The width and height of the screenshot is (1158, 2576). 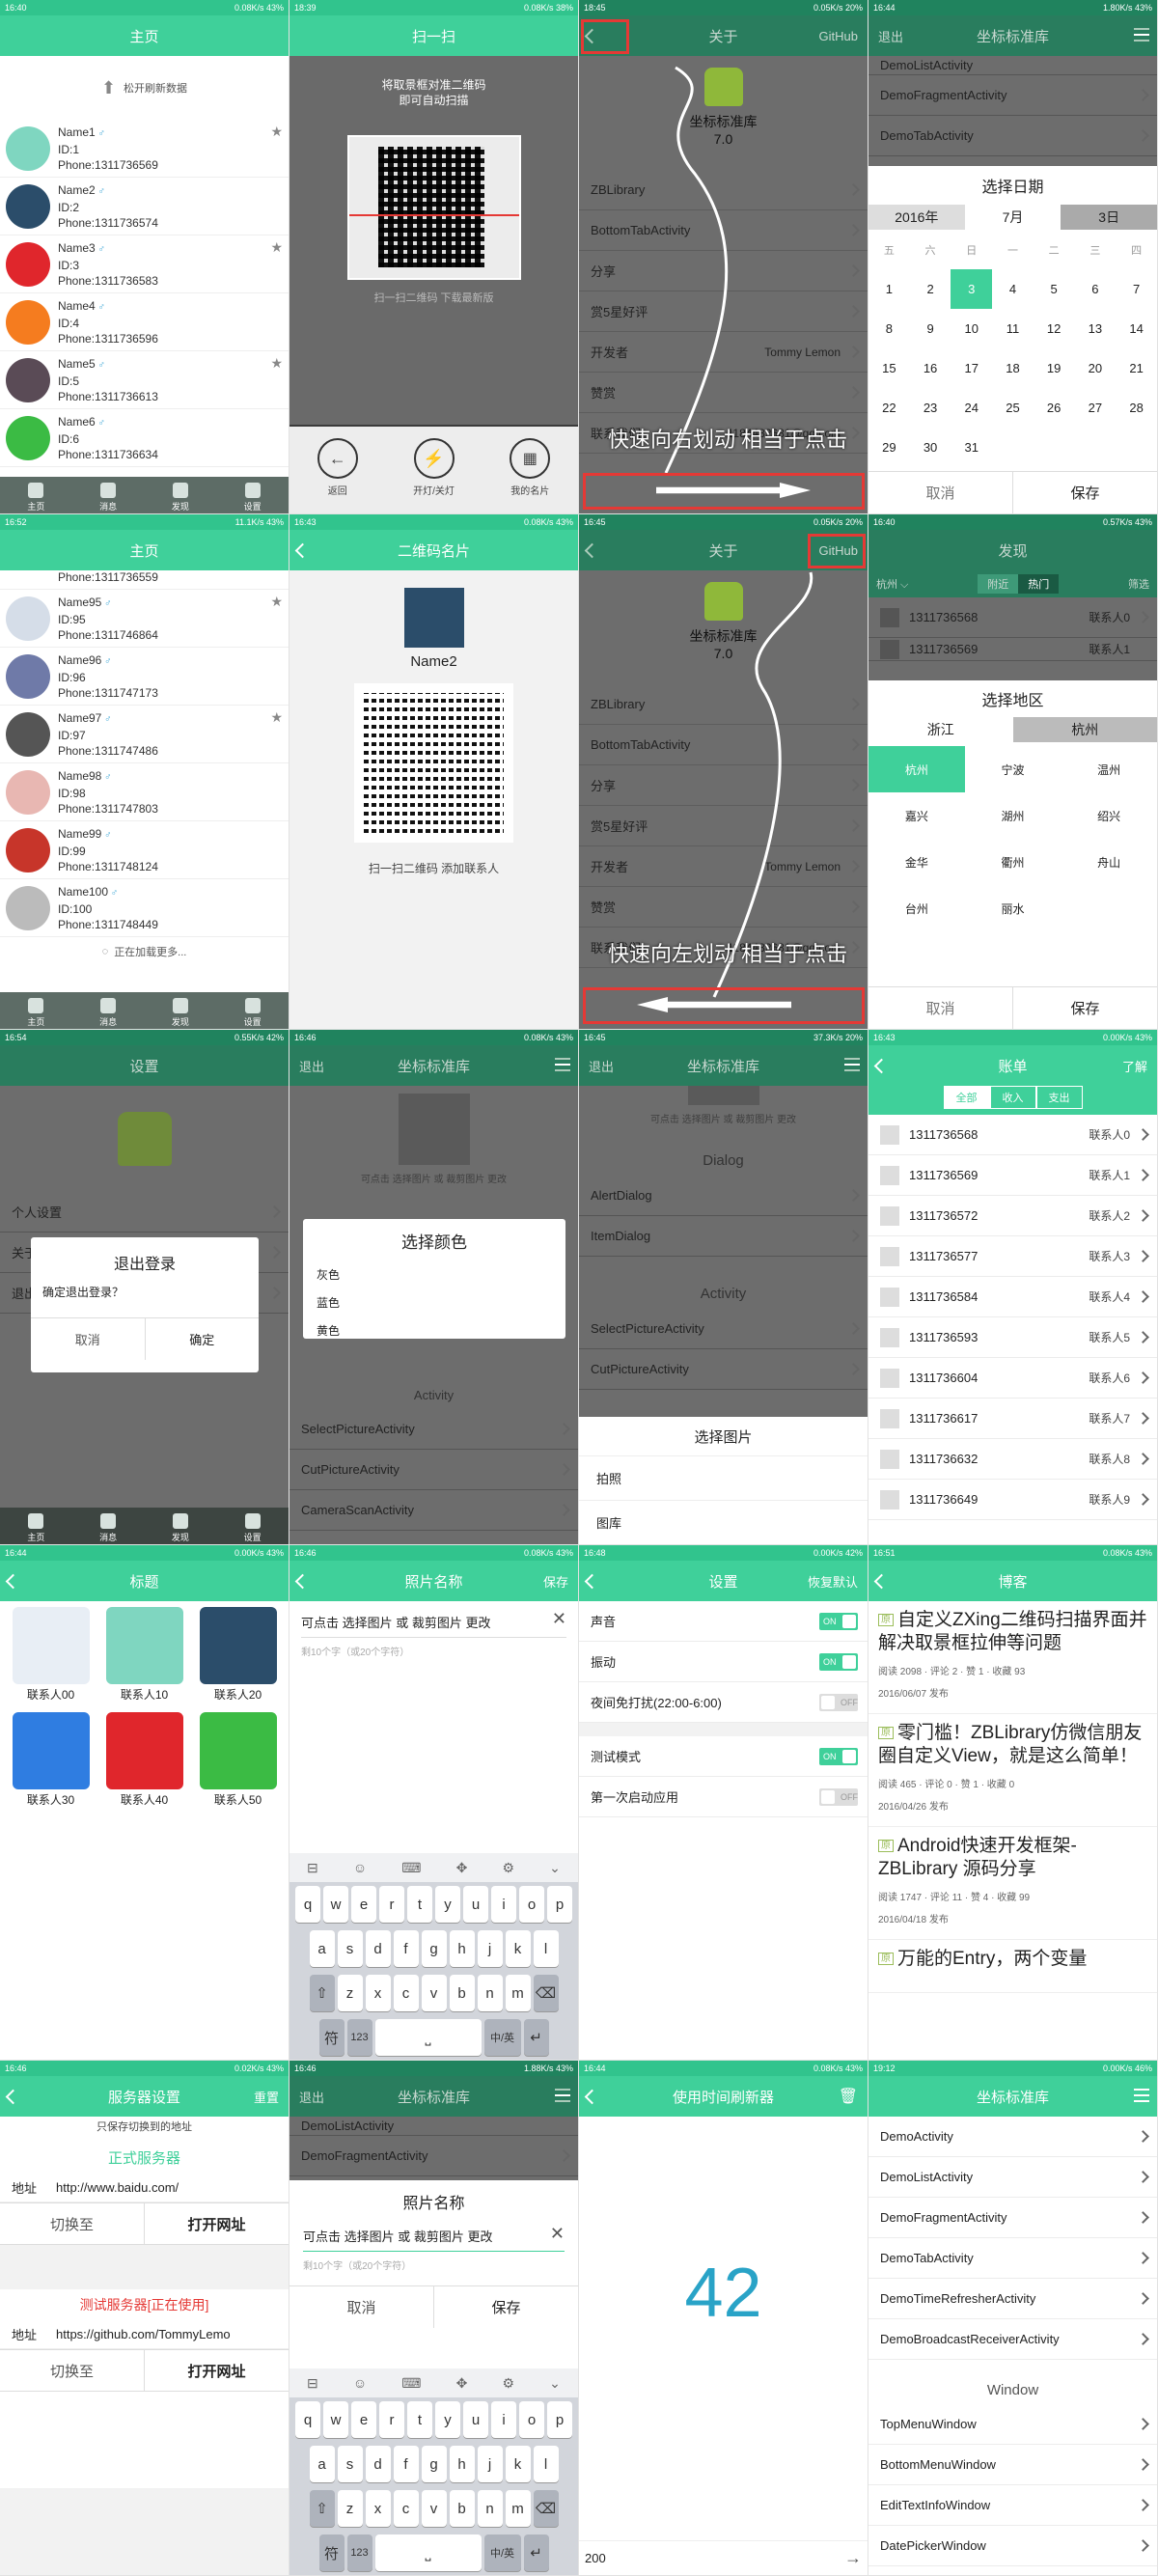 What do you see at coordinates (530, 467) in the screenshot?
I see `my-card-button: ▦ 我的名片` at bounding box center [530, 467].